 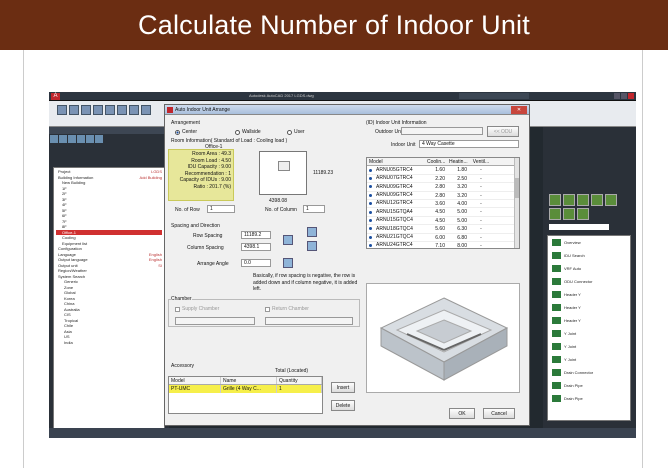 What do you see at coordinates (519, 110) in the screenshot?
I see `dialog-close-icon: ✕` at bounding box center [519, 110].